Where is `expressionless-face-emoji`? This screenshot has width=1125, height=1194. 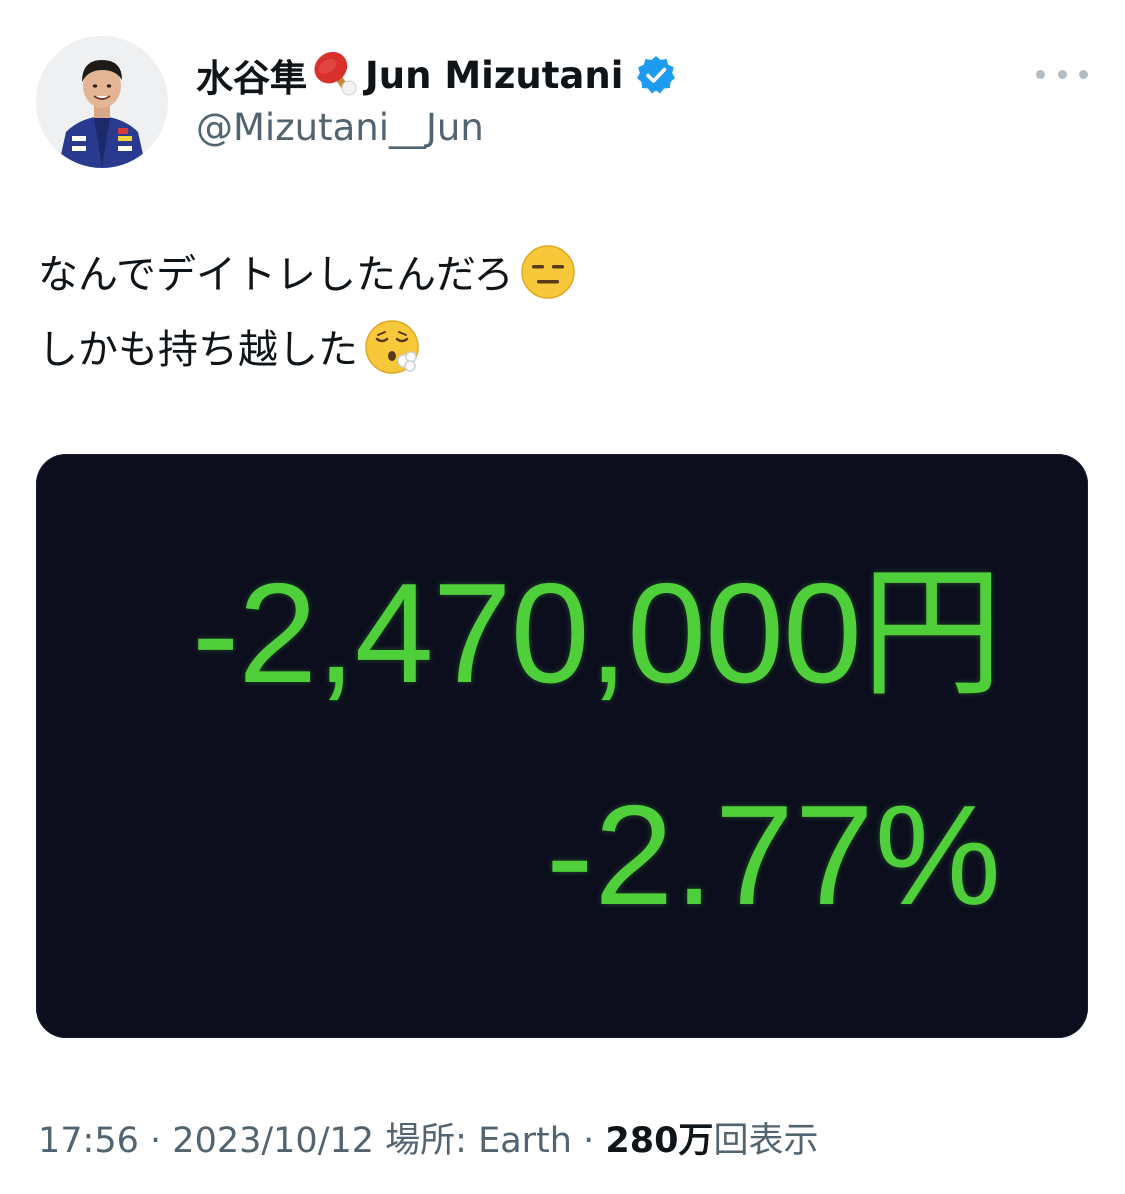 expressionless-face-emoji is located at coordinates (548, 272).